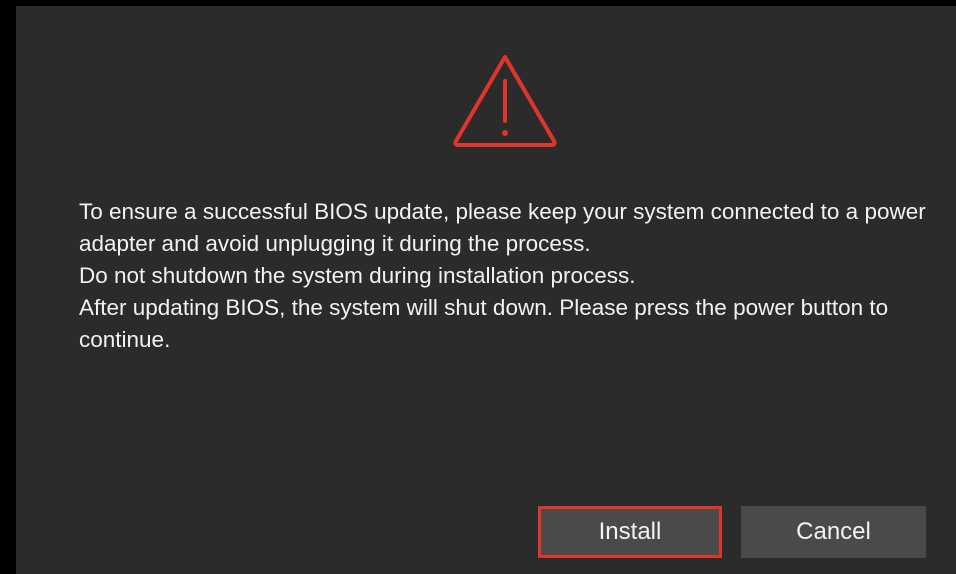 The width and height of the screenshot is (956, 574). Describe the element at coordinates (505, 100) in the screenshot. I see `warning-triangle-icon` at that location.